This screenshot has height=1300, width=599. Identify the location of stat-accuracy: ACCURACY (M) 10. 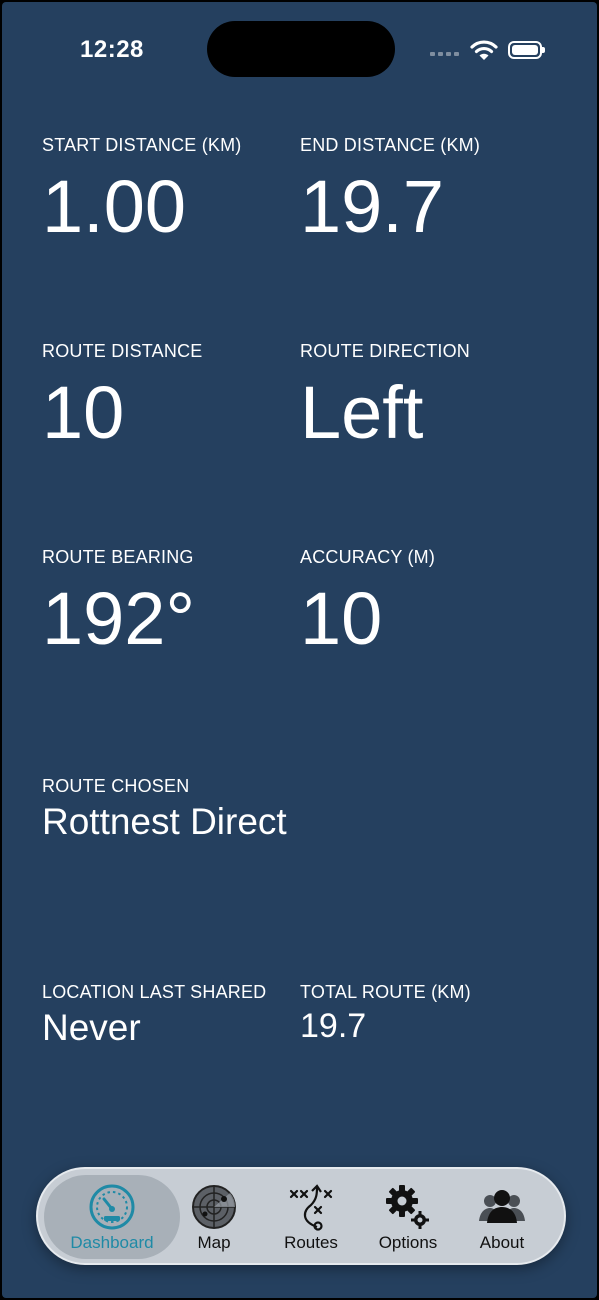
(367, 601).